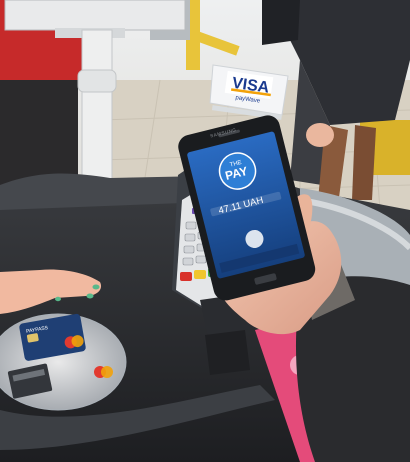  What do you see at coordinates (186, 276) in the screenshot?
I see `terminal-cancel-key` at bounding box center [186, 276].